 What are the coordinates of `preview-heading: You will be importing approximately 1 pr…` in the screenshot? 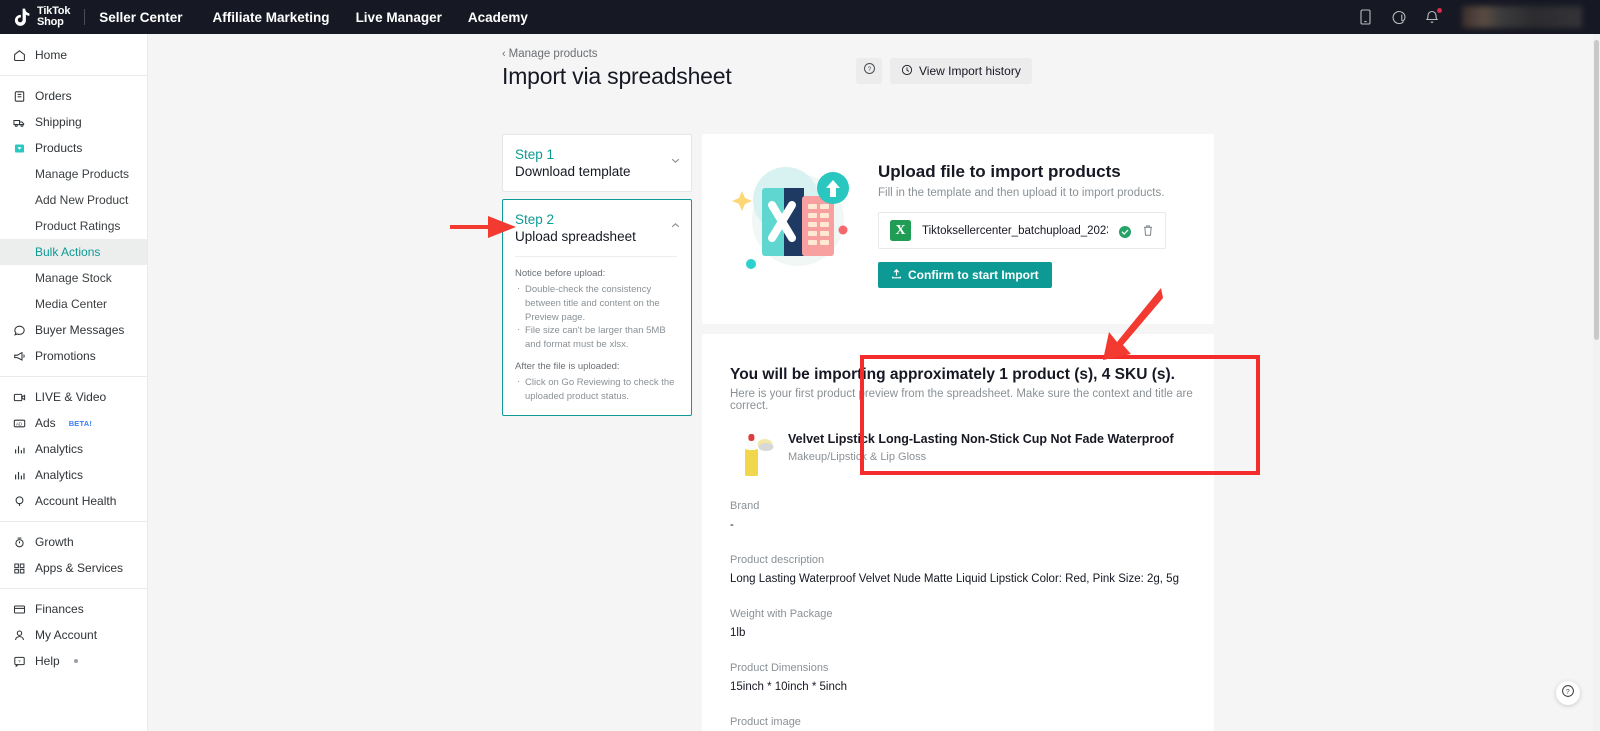 It's located at (952, 374).